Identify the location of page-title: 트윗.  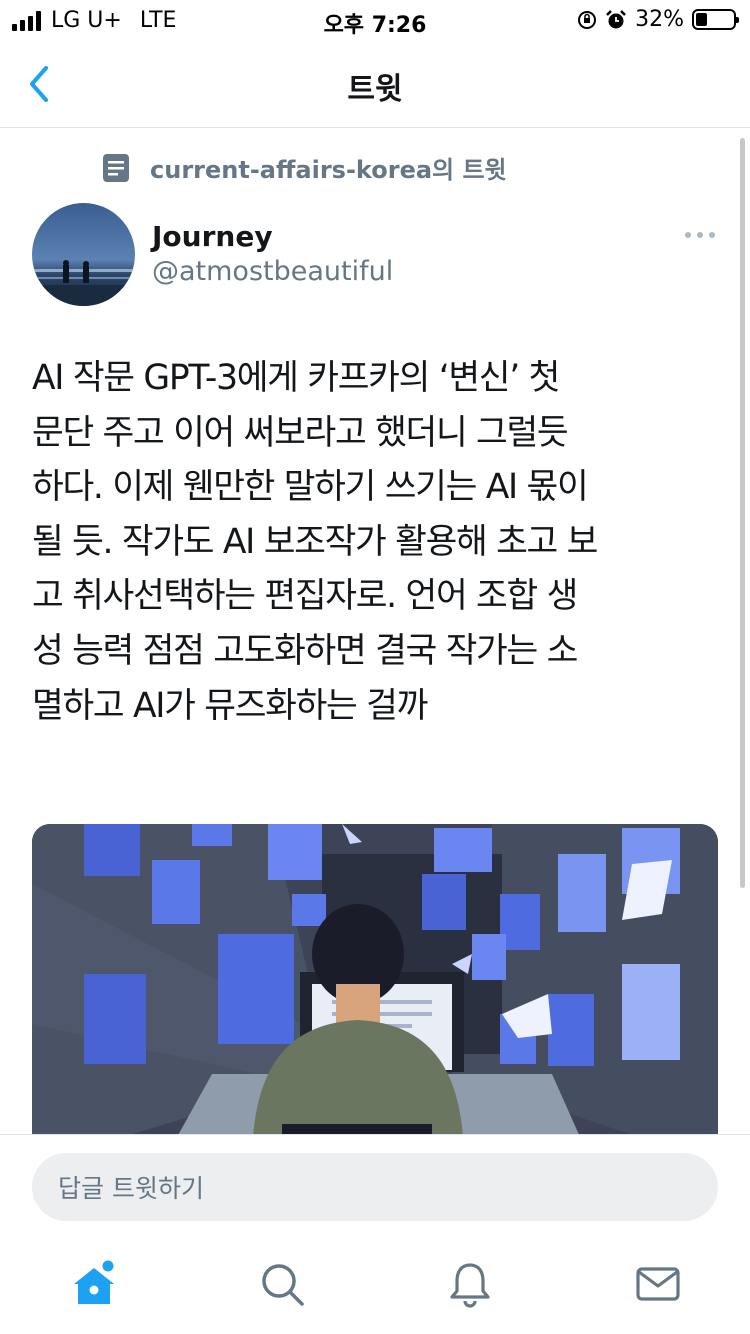
(375, 89).